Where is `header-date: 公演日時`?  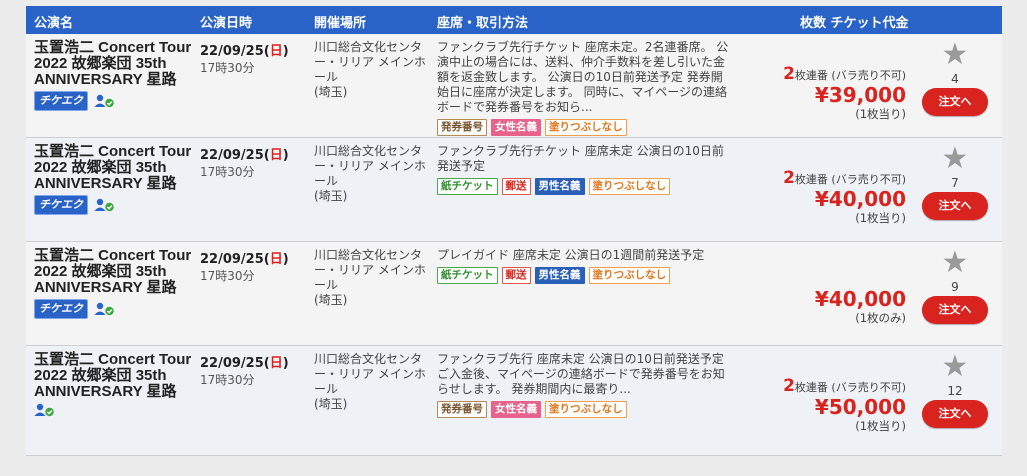
header-date: 公演日時 is located at coordinates (226, 23).